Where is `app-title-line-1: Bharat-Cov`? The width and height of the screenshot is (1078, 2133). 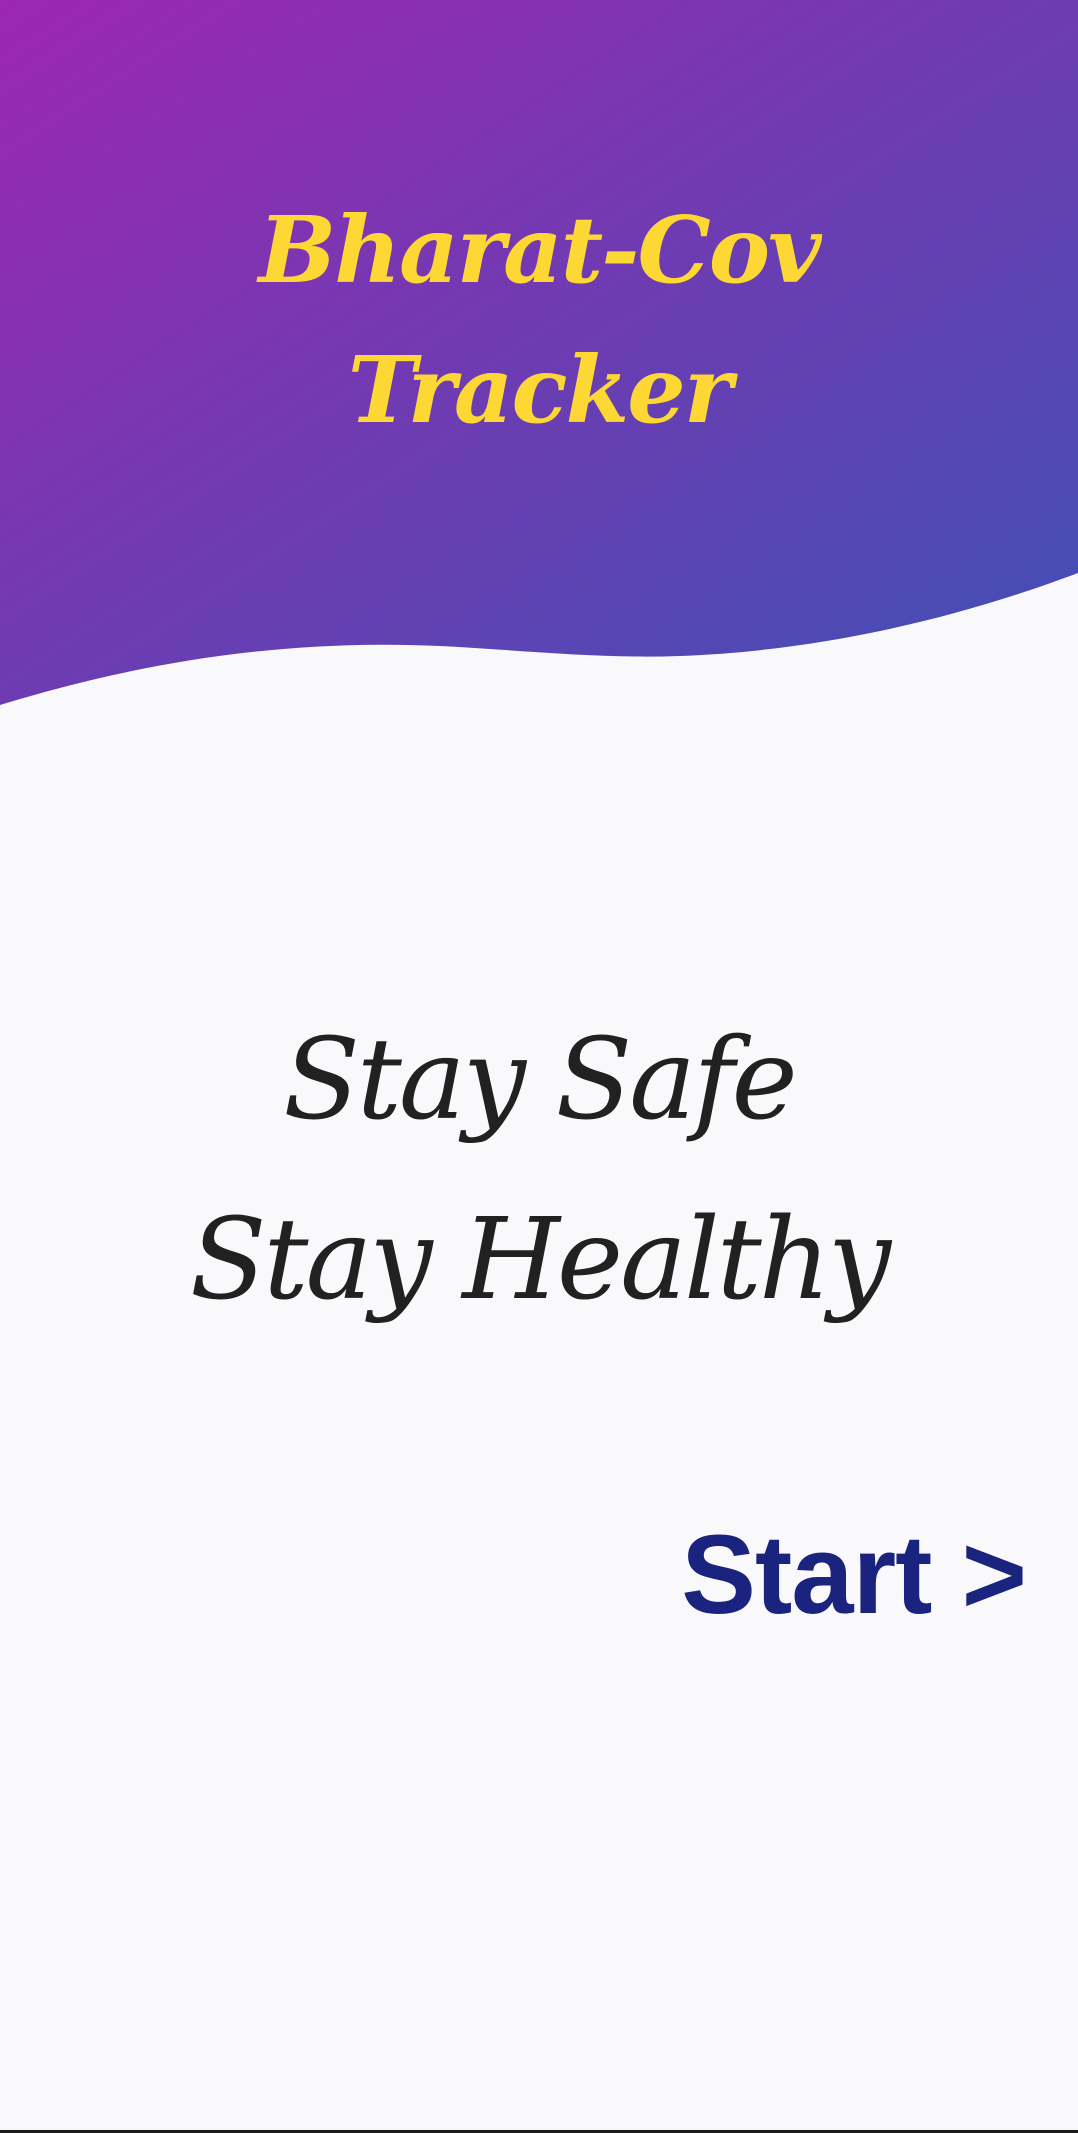
app-title-line-1: Bharat-Cov is located at coordinates (539, 250).